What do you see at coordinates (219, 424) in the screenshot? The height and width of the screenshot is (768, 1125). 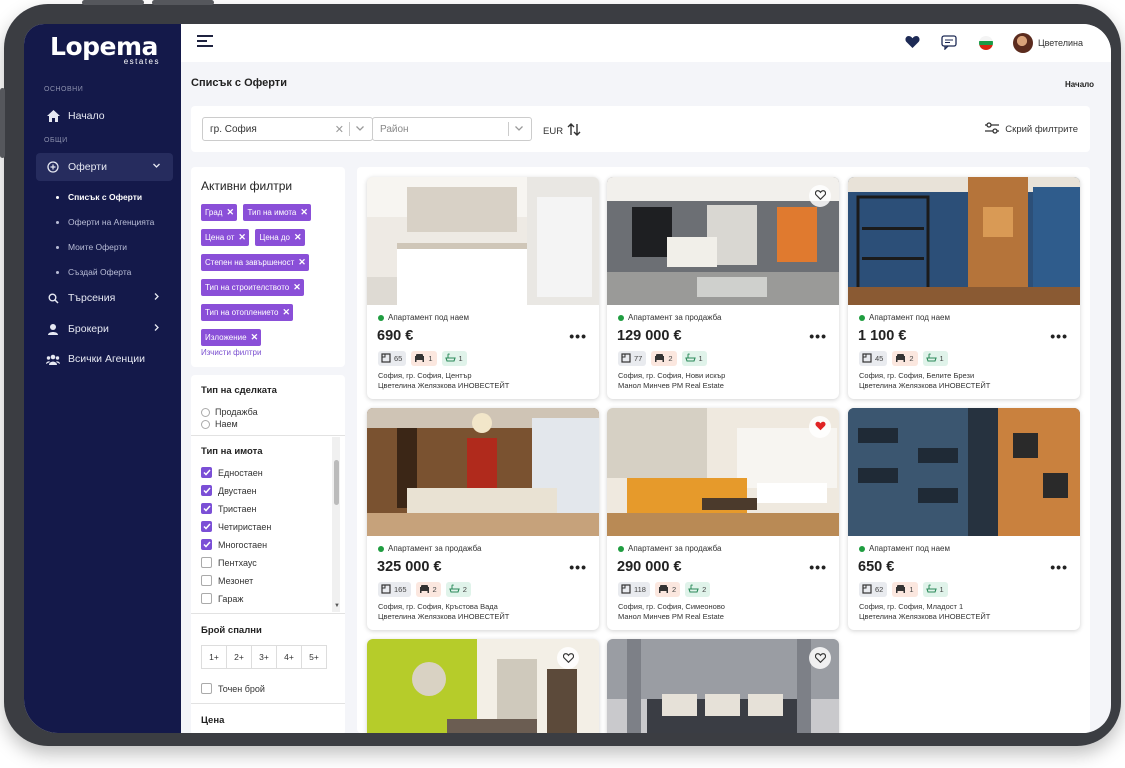 I see `deal-type-option: Наем` at bounding box center [219, 424].